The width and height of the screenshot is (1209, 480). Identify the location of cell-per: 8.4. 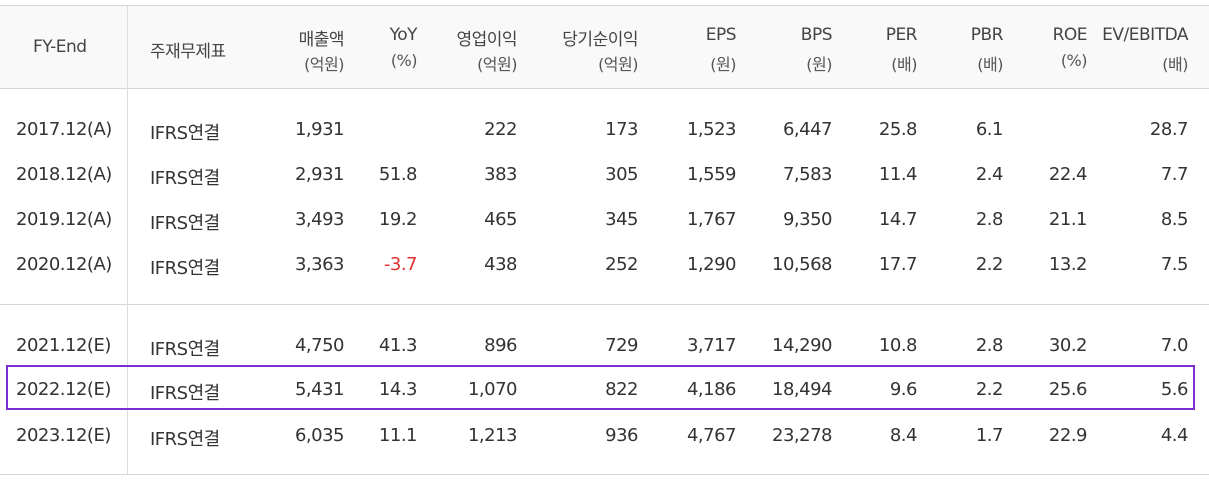
(903, 435).